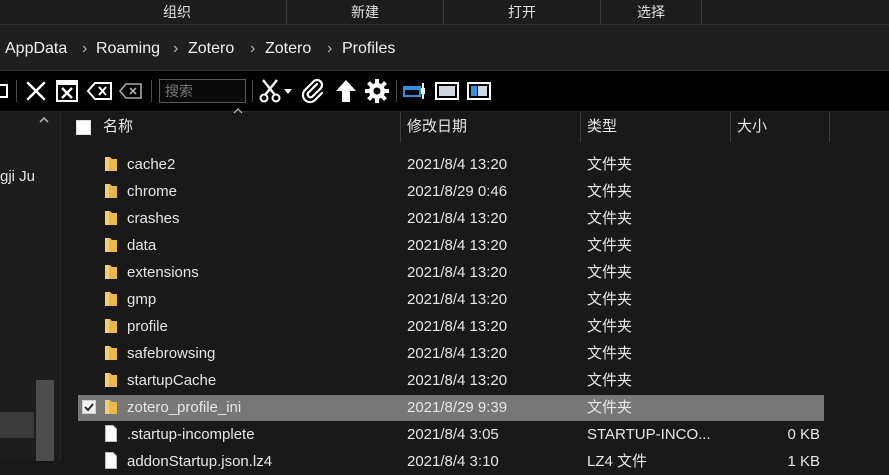  Describe the element at coordinates (451, 354) in the screenshot. I see `file-row: safebrowsing 2021/8/4 13:20 文件夹` at that location.